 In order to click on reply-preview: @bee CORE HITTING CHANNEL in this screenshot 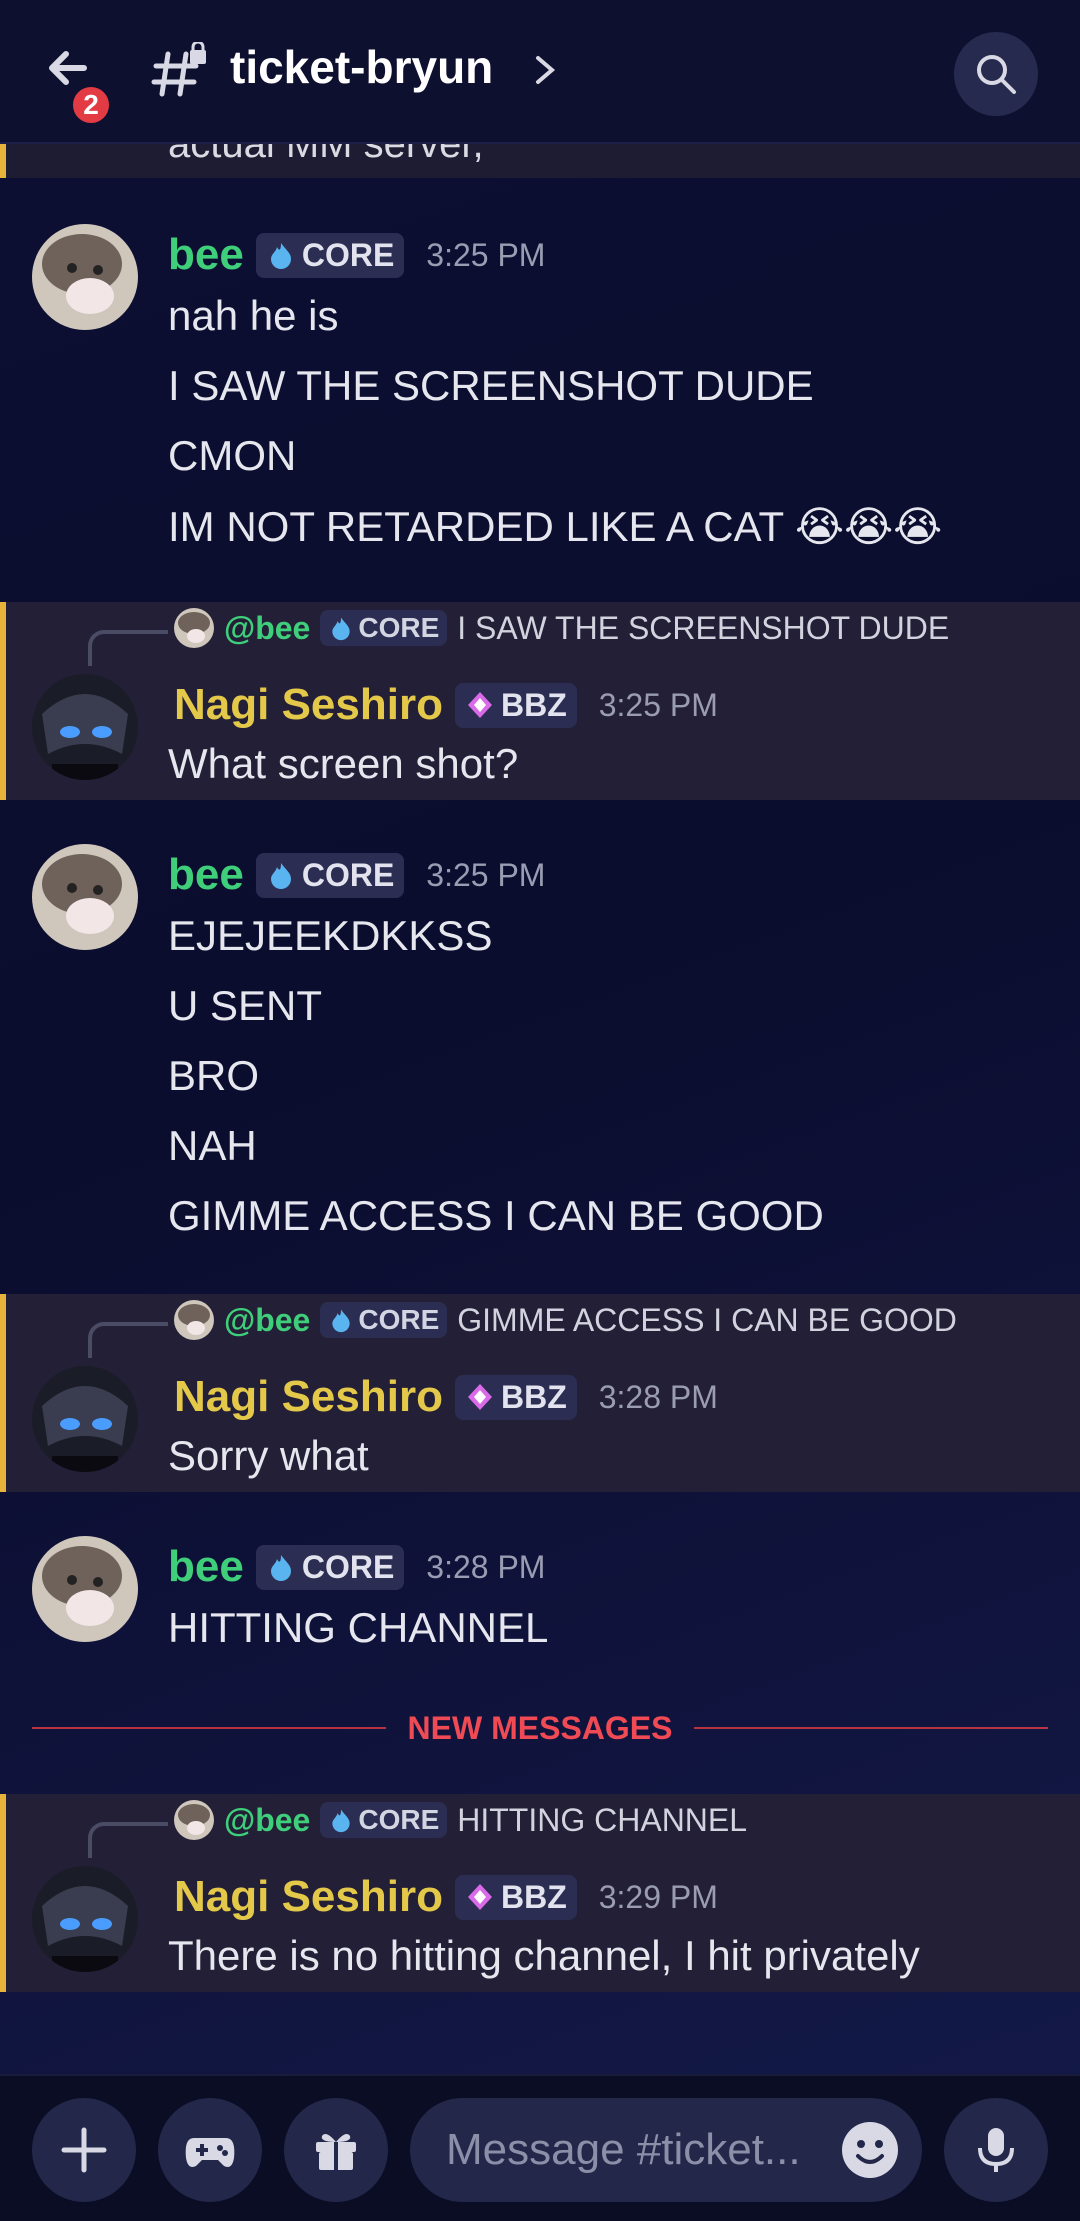, I will do `click(460, 1820)`.